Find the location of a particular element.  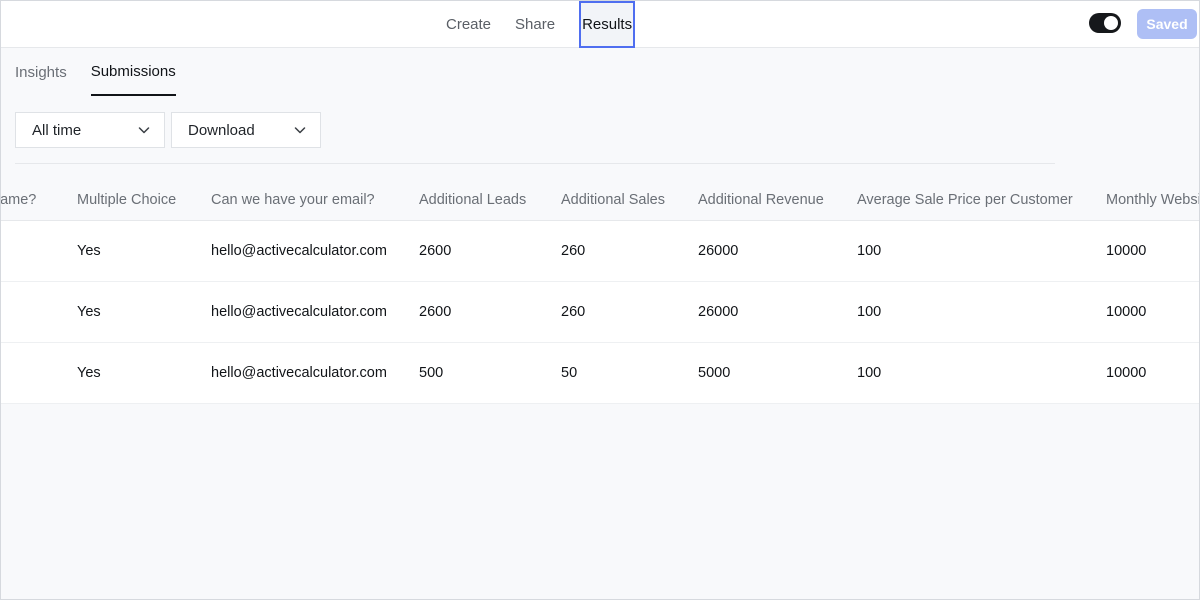

download-dropdown: Download is located at coordinates (246, 130).